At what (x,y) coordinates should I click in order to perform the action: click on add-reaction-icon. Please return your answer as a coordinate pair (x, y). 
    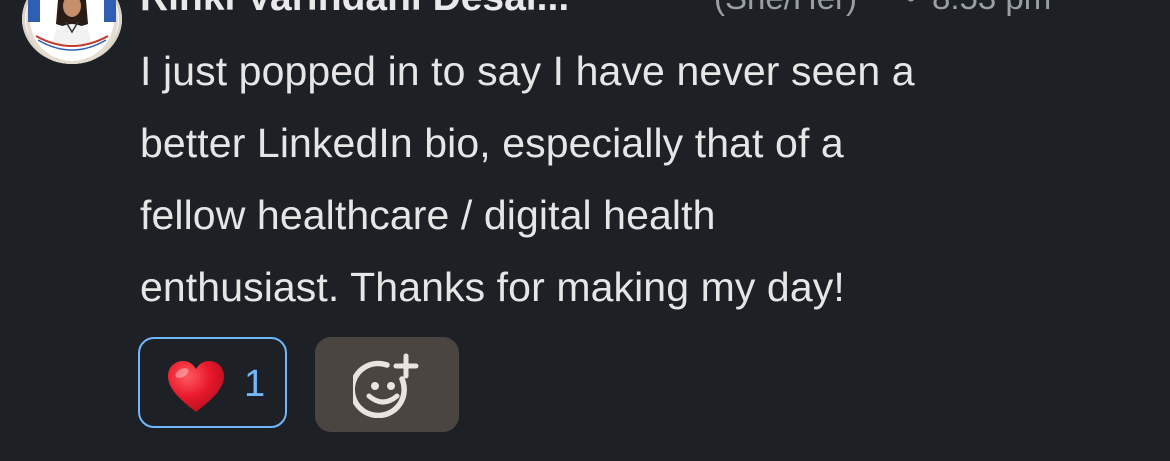
    Looking at the image, I should click on (386, 385).